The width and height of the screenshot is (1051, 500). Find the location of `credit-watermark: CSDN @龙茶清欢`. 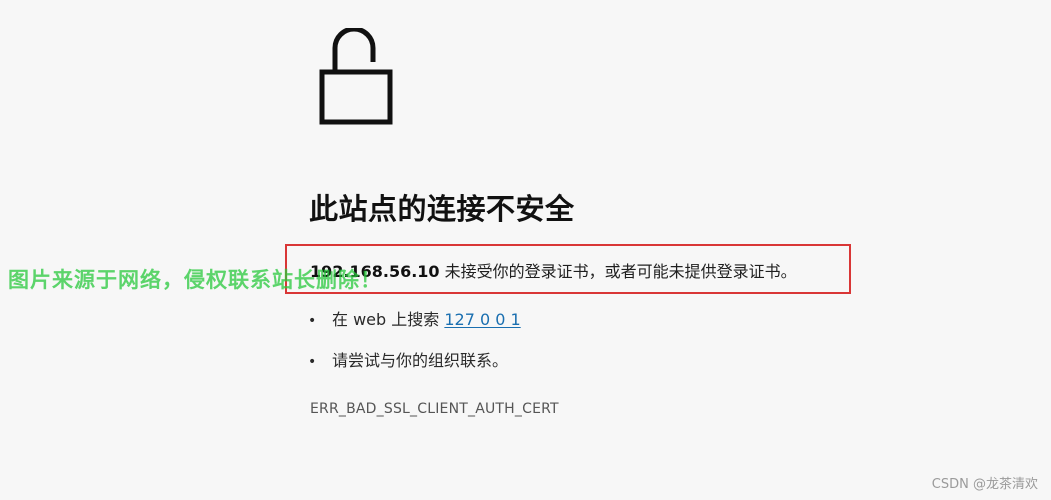

credit-watermark: CSDN @龙茶清欢 is located at coordinates (984, 484).